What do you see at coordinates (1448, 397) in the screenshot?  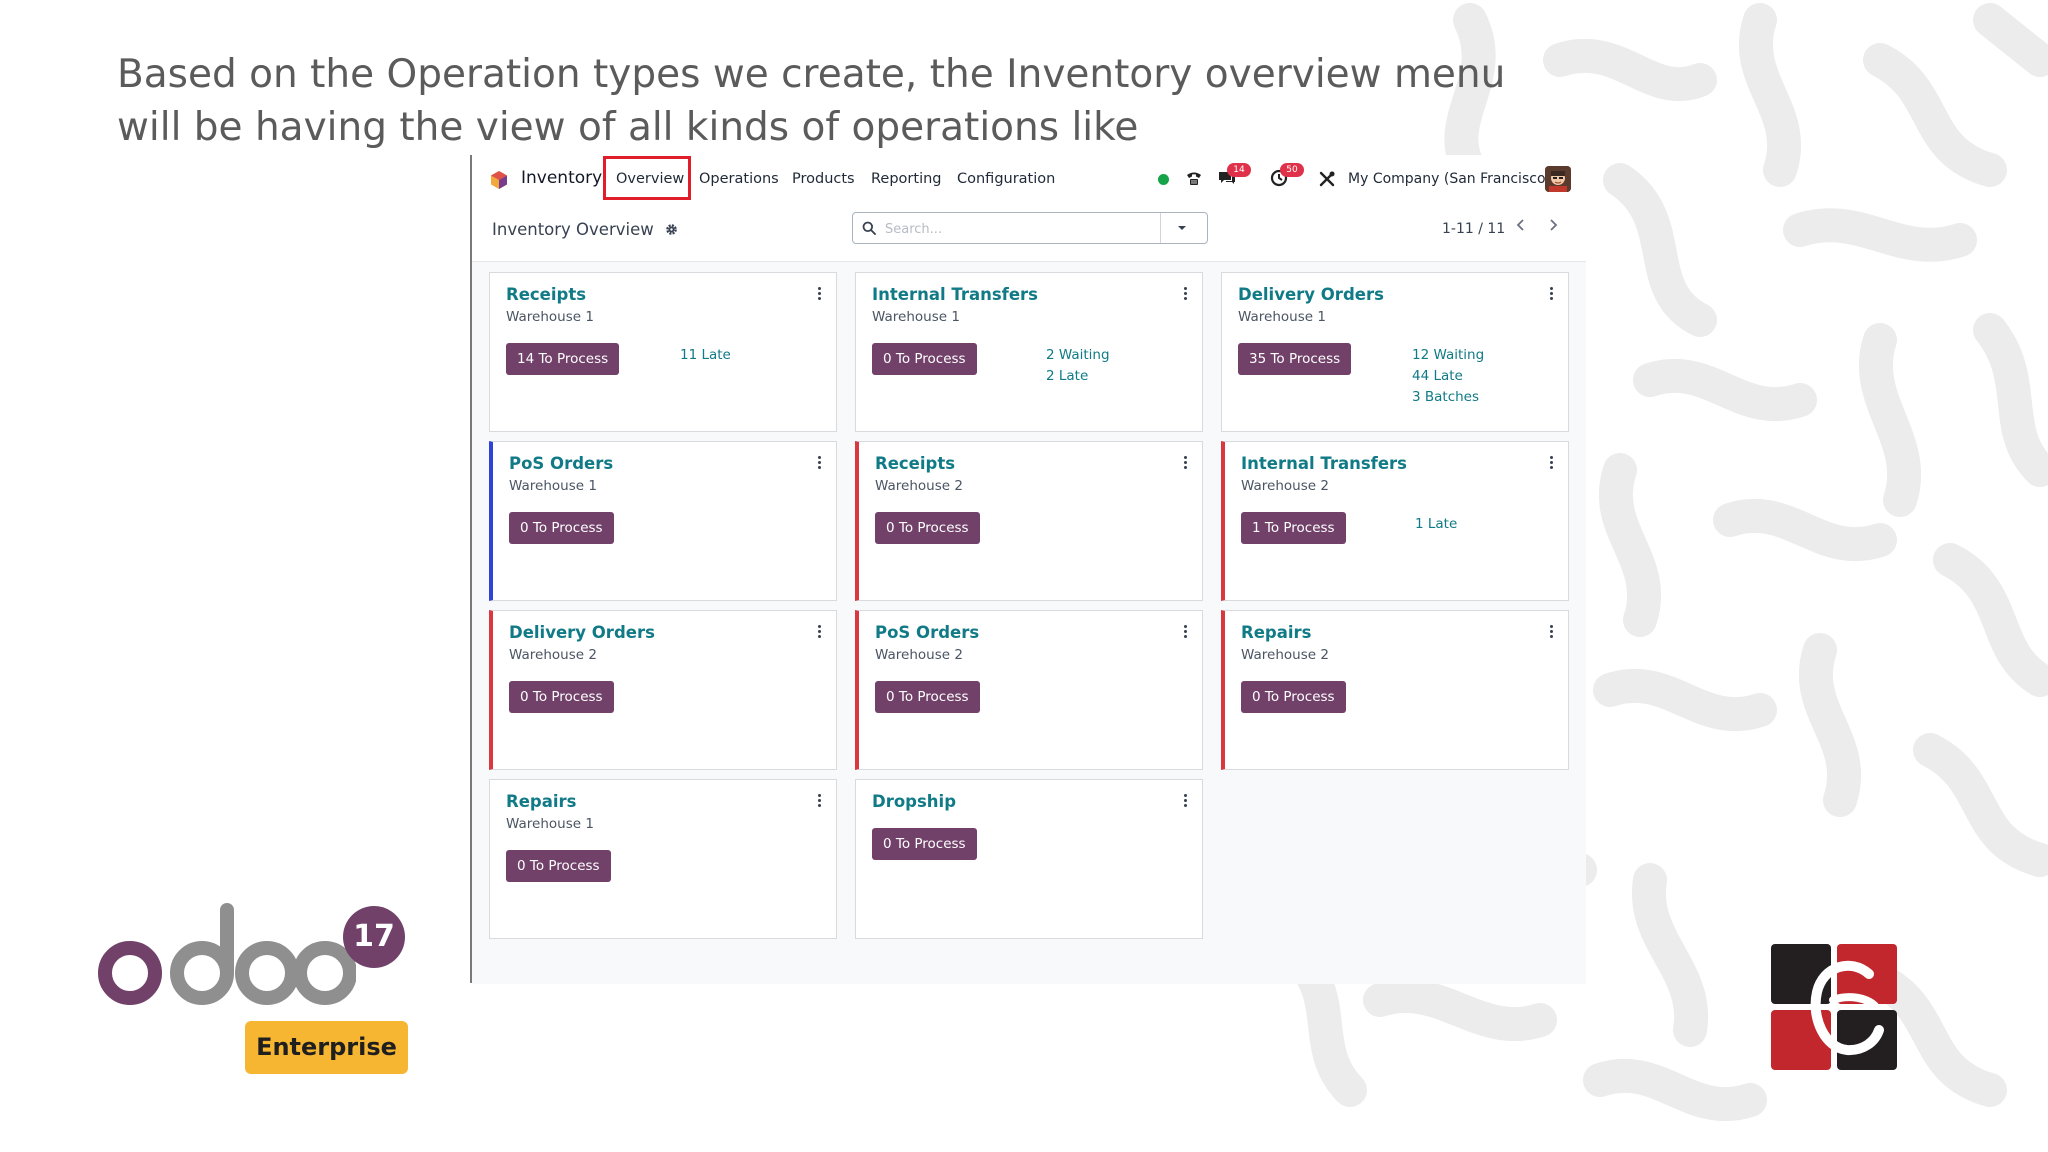 I see `stat-link: 3 Batches` at bounding box center [1448, 397].